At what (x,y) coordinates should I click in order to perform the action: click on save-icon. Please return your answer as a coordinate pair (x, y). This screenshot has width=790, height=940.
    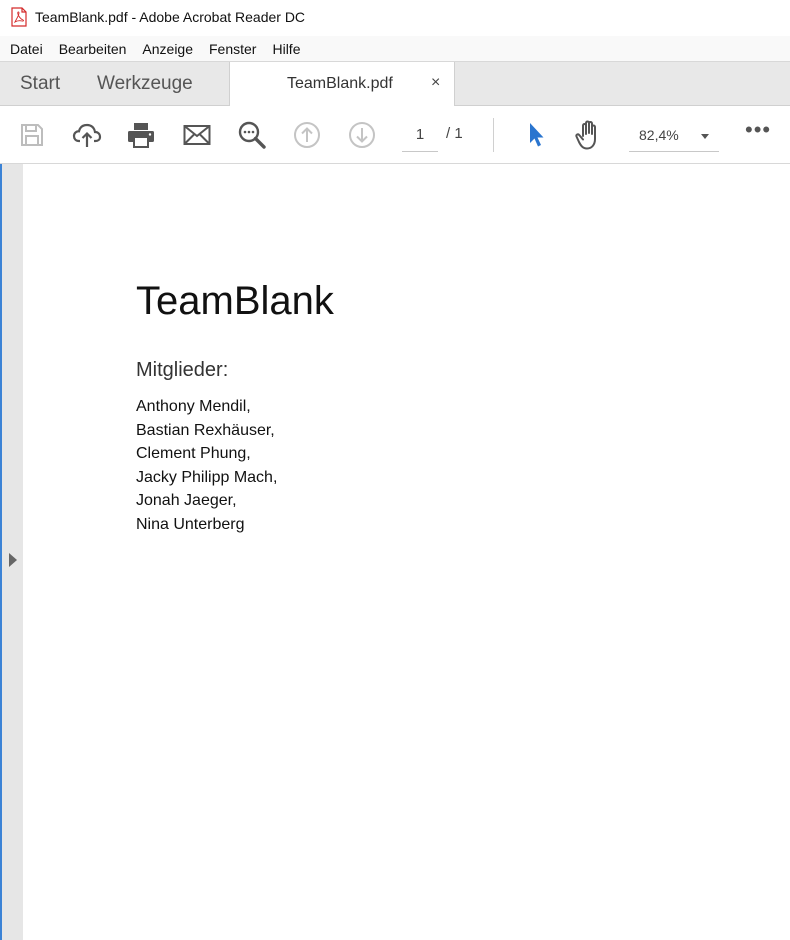
    Looking at the image, I should click on (32, 135).